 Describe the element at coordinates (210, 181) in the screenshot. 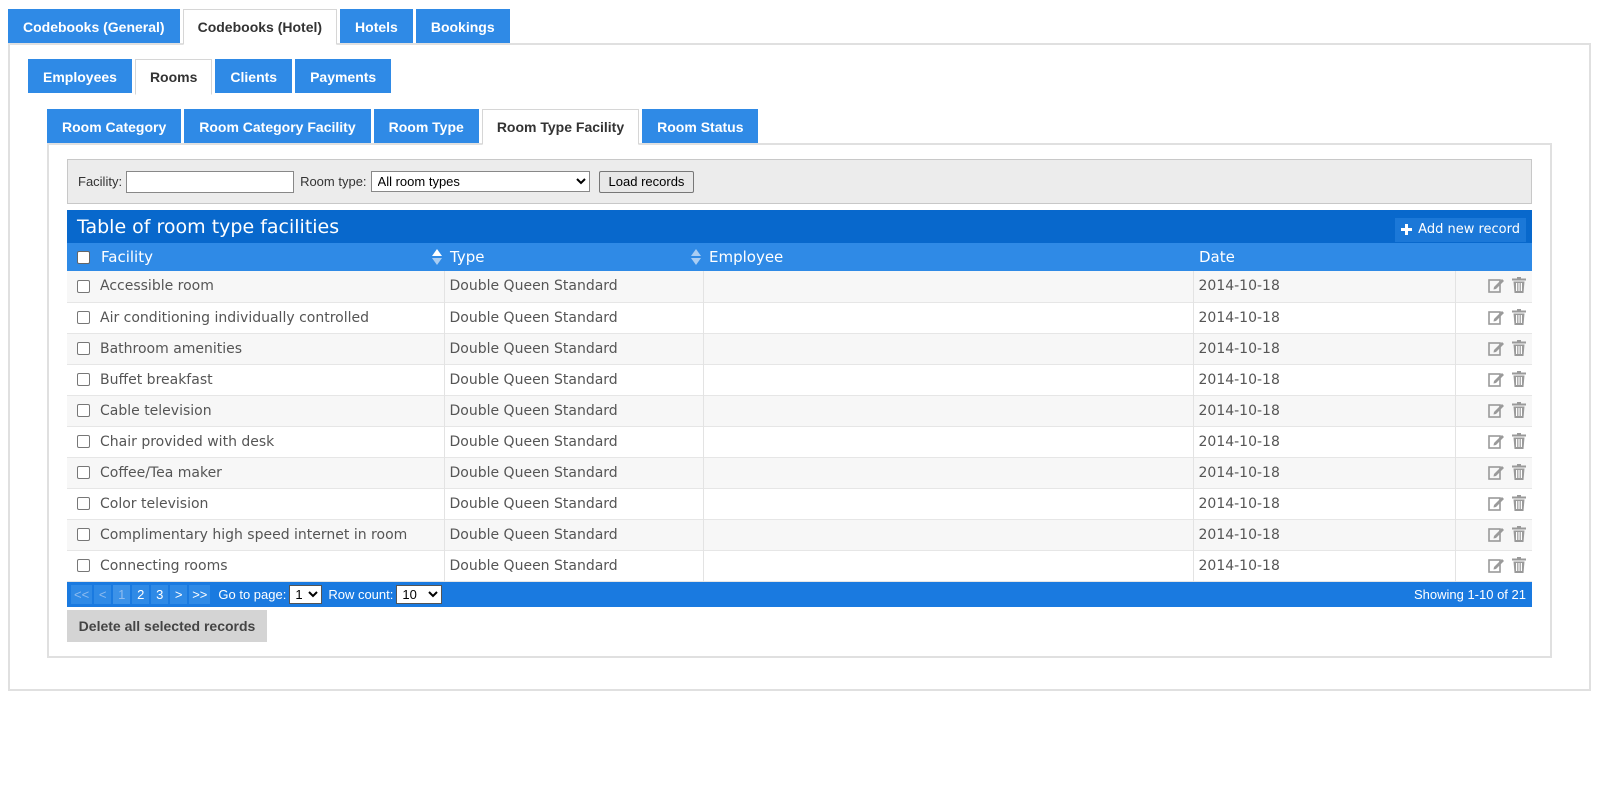

I see `facility-input` at that location.